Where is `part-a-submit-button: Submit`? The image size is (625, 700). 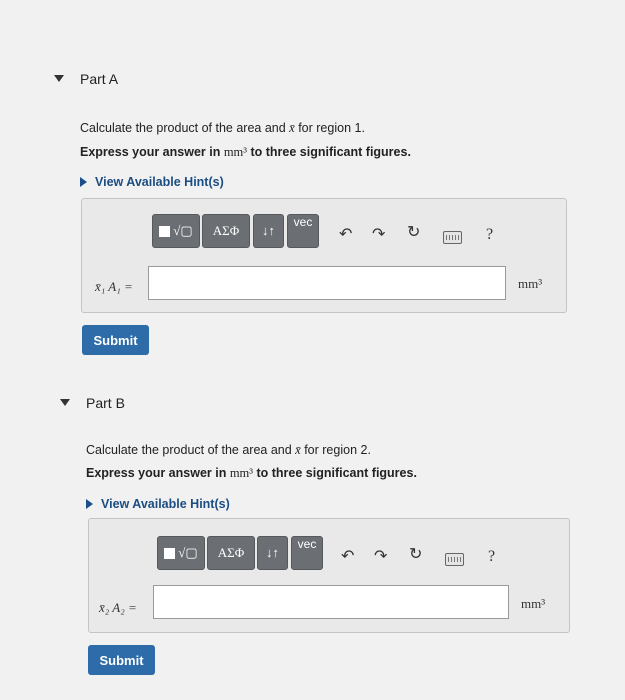 part-a-submit-button: Submit is located at coordinates (115, 340).